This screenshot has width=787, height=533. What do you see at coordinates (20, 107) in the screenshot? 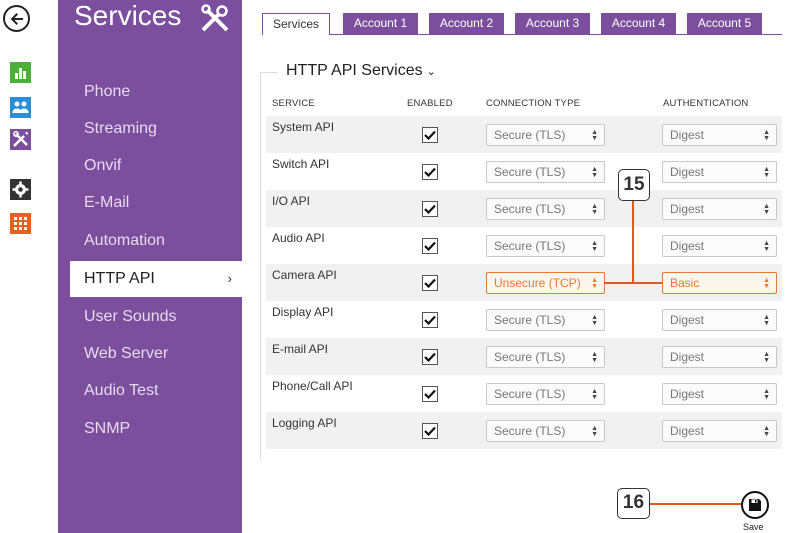
I see `directory-icon` at bounding box center [20, 107].